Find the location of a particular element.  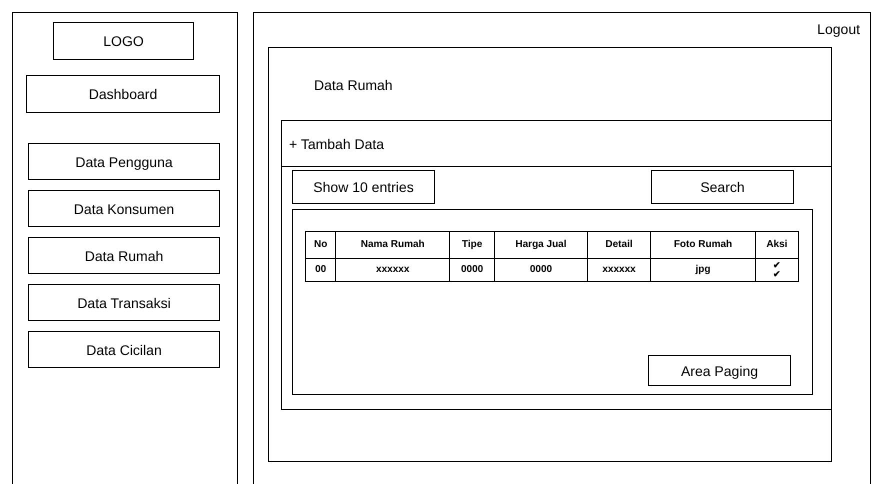

column-header: Foto Rumah is located at coordinates (703, 245).